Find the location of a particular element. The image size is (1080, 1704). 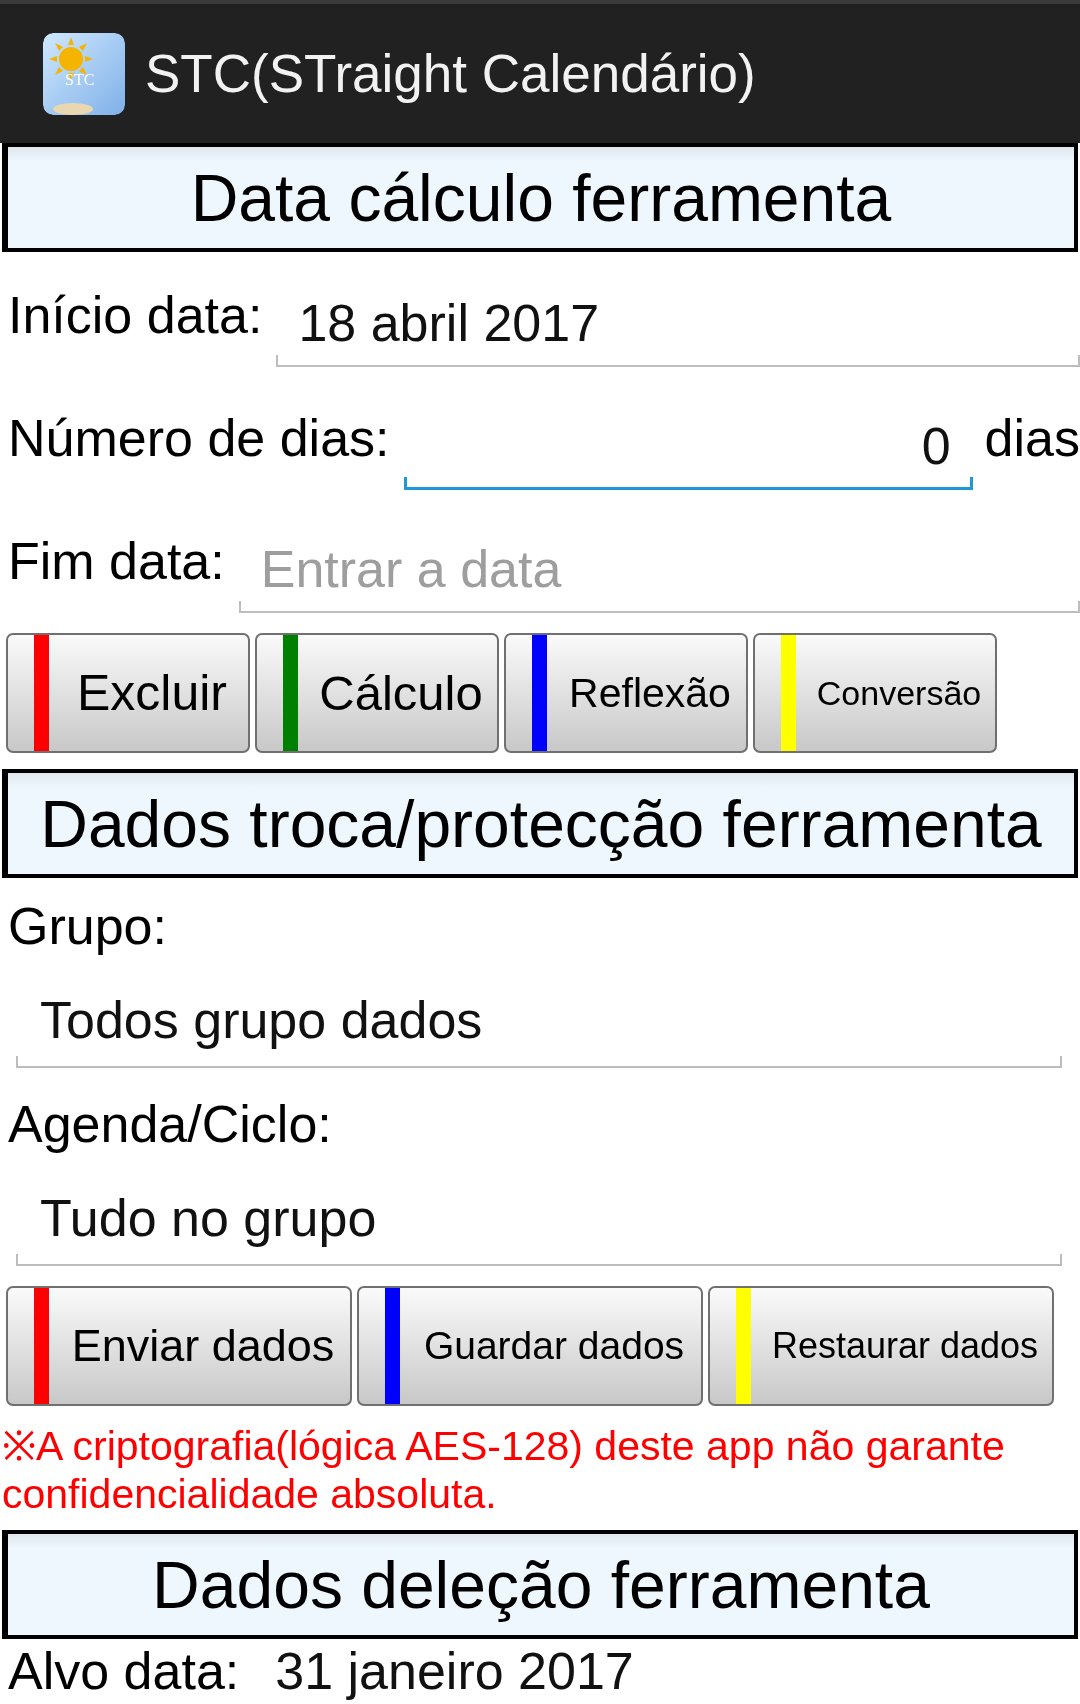

field-label: Início data: is located at coordinates (135, 315).